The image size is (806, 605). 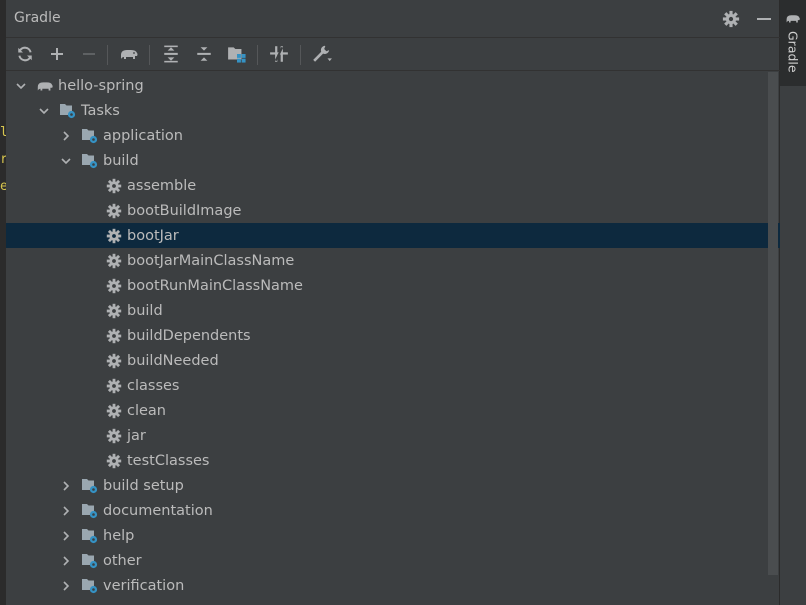 I want to click on collapse-all-icon, so click(x=204, y=54).